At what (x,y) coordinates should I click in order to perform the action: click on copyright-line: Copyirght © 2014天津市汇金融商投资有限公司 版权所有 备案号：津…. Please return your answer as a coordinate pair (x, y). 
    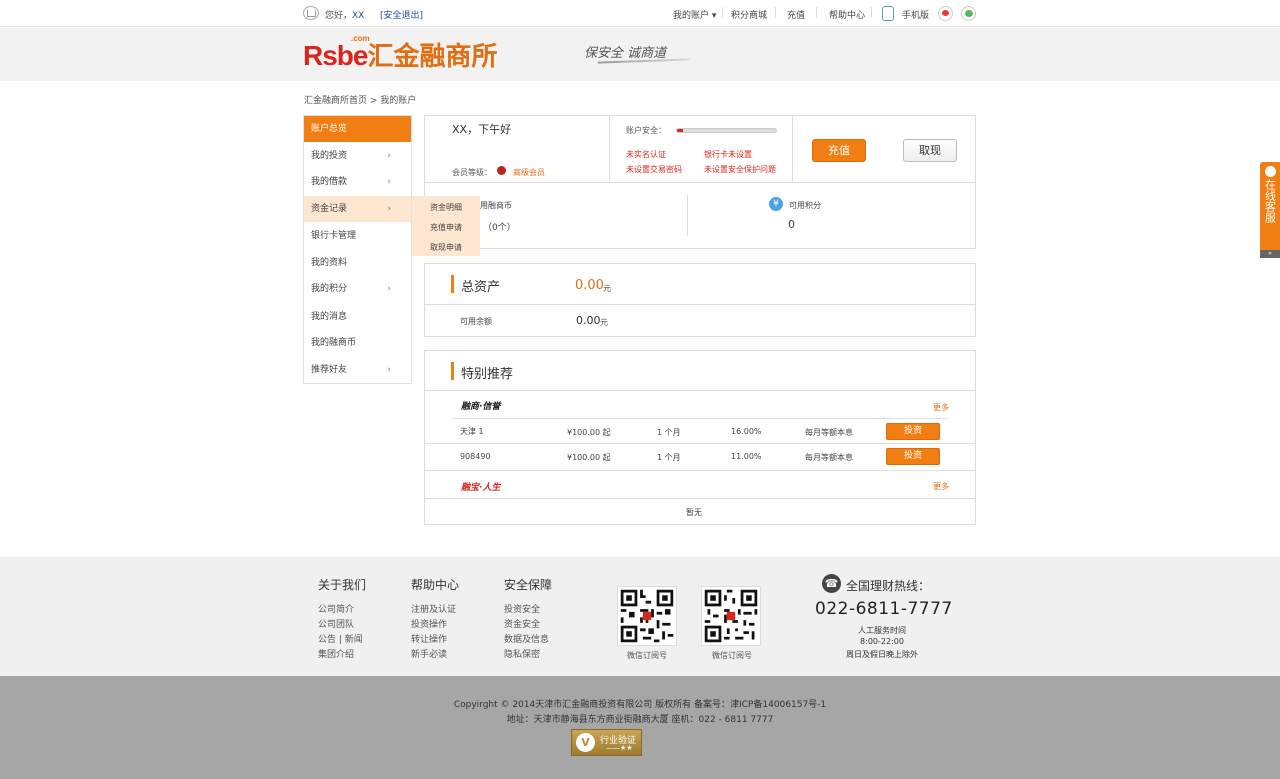
    Looking at the image, I should click on (640, 705).